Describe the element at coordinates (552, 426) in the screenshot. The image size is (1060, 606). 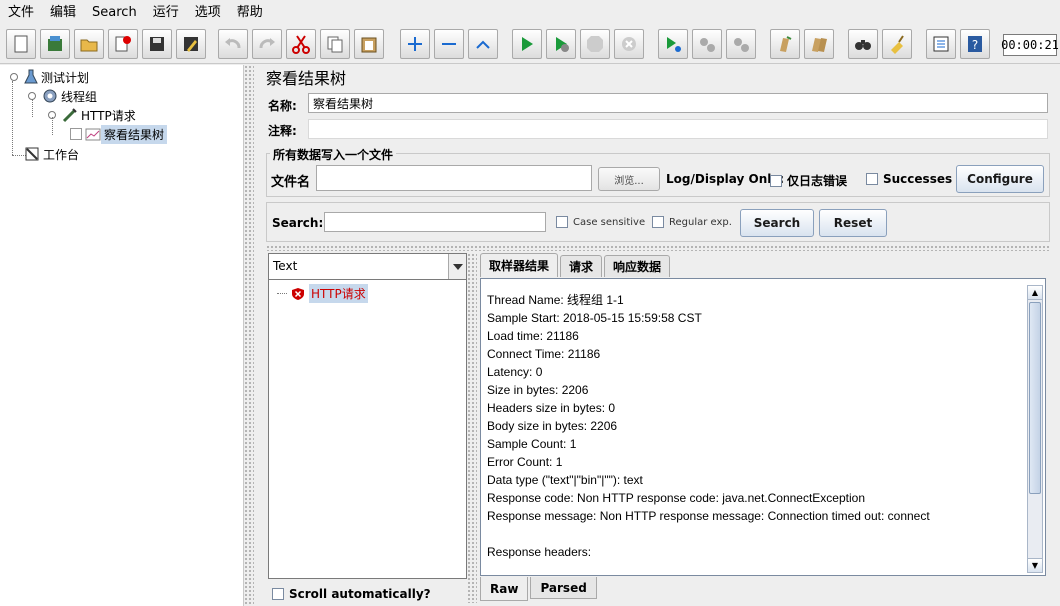
I see `detail-line: Body size in bytes: 2206` at that location.